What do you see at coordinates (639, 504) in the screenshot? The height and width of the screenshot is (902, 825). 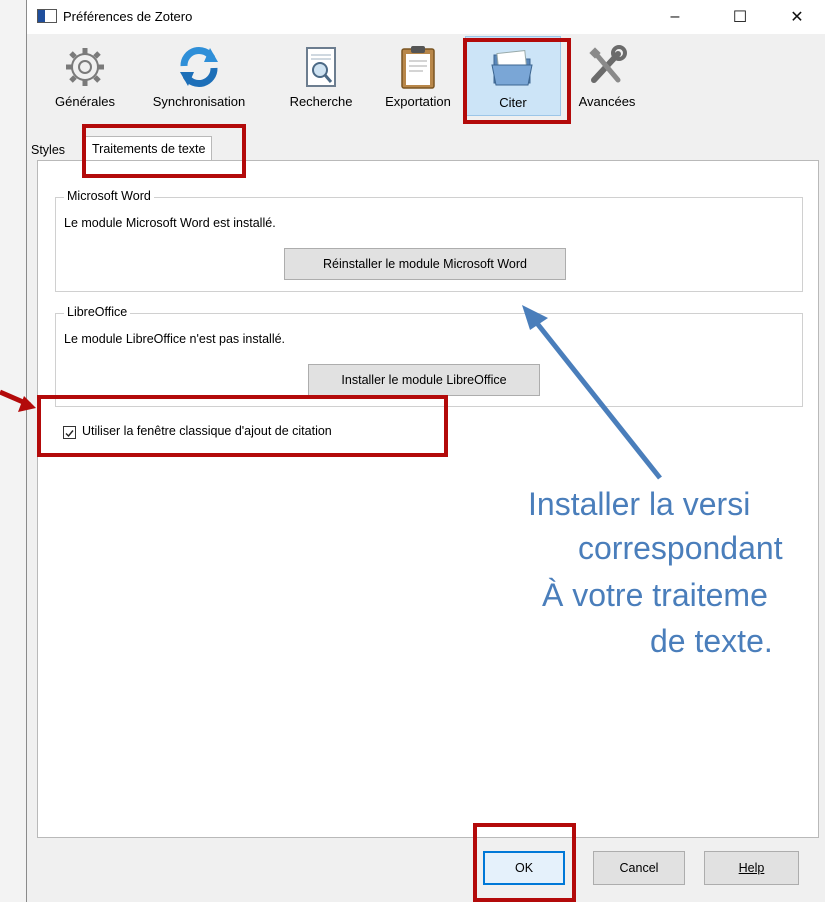 I see `annotation-line-1: Installer la versi` at bounding box center [639, 504].